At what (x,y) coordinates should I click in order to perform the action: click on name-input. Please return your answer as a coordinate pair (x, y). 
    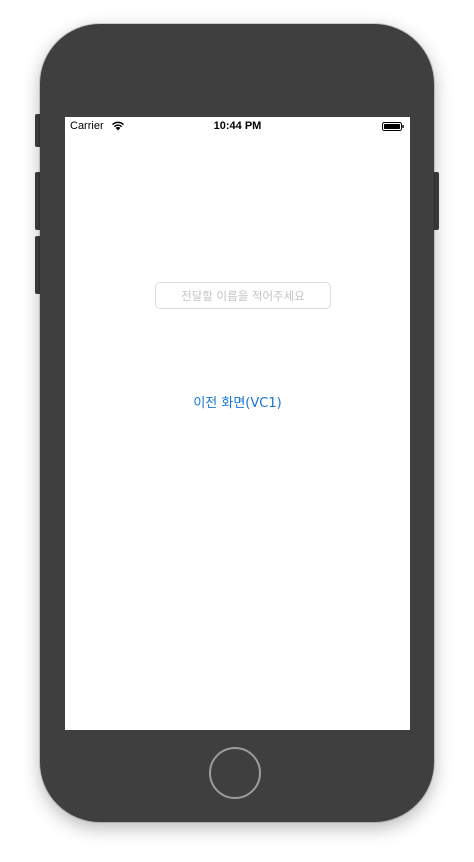
    Looking at the image, I should click on (243, 295).